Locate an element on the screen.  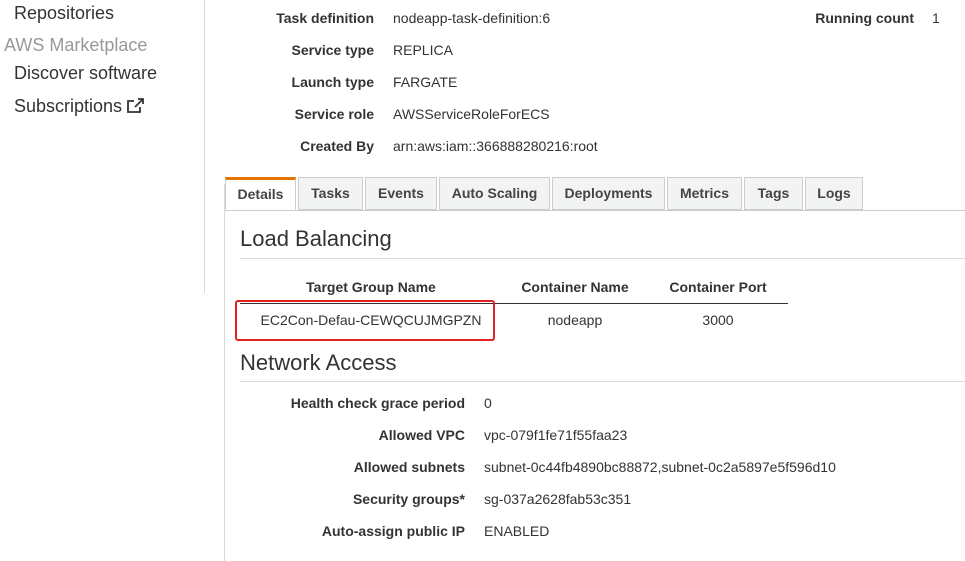
service-type-value: REPLICA is located at coordinates (423, 50).